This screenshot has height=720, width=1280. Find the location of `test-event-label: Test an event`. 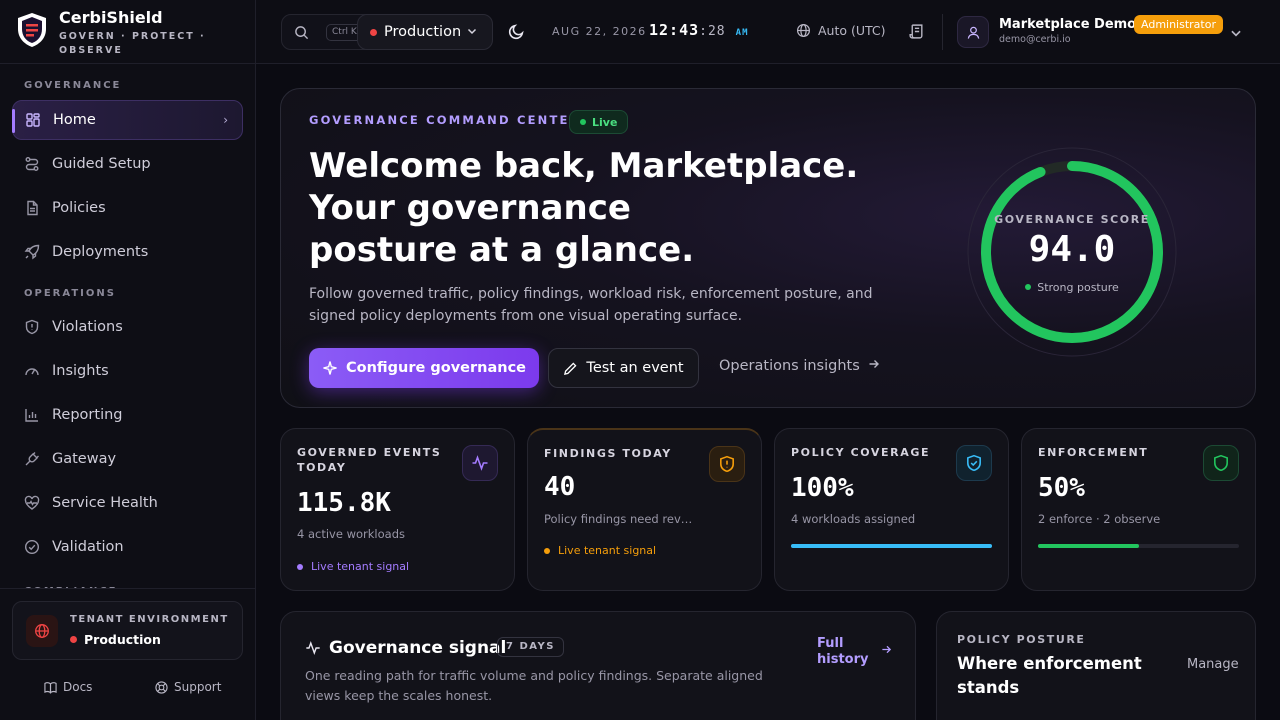

test-event-label: Test an event is located at coordinates (635, 368).